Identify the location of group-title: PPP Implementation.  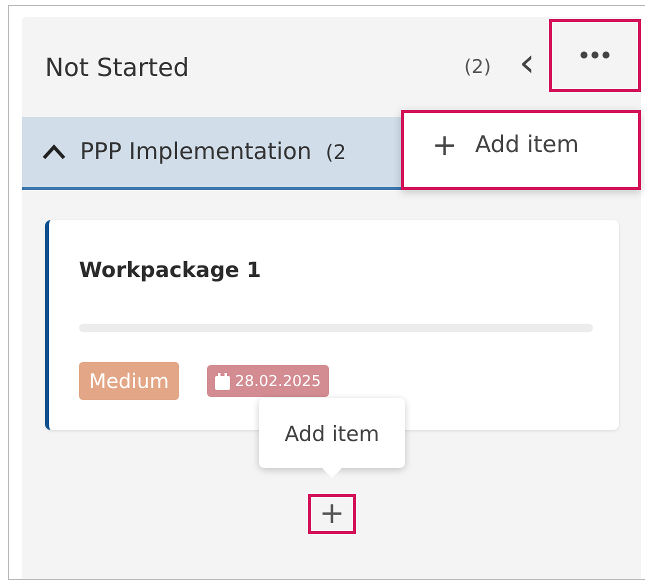
(196, 152).